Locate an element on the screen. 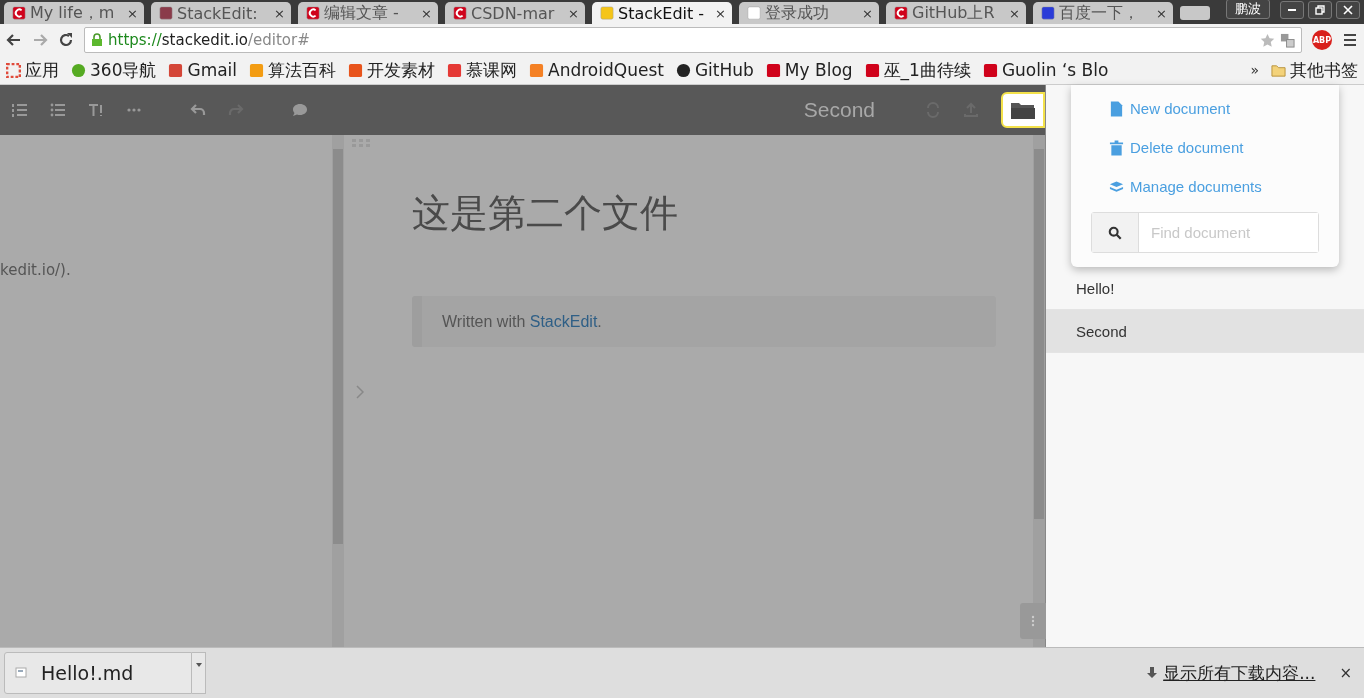 The height and width of the screenshot is (698, 1364). bookmark: 应用 is located at coordinates (32, 70).